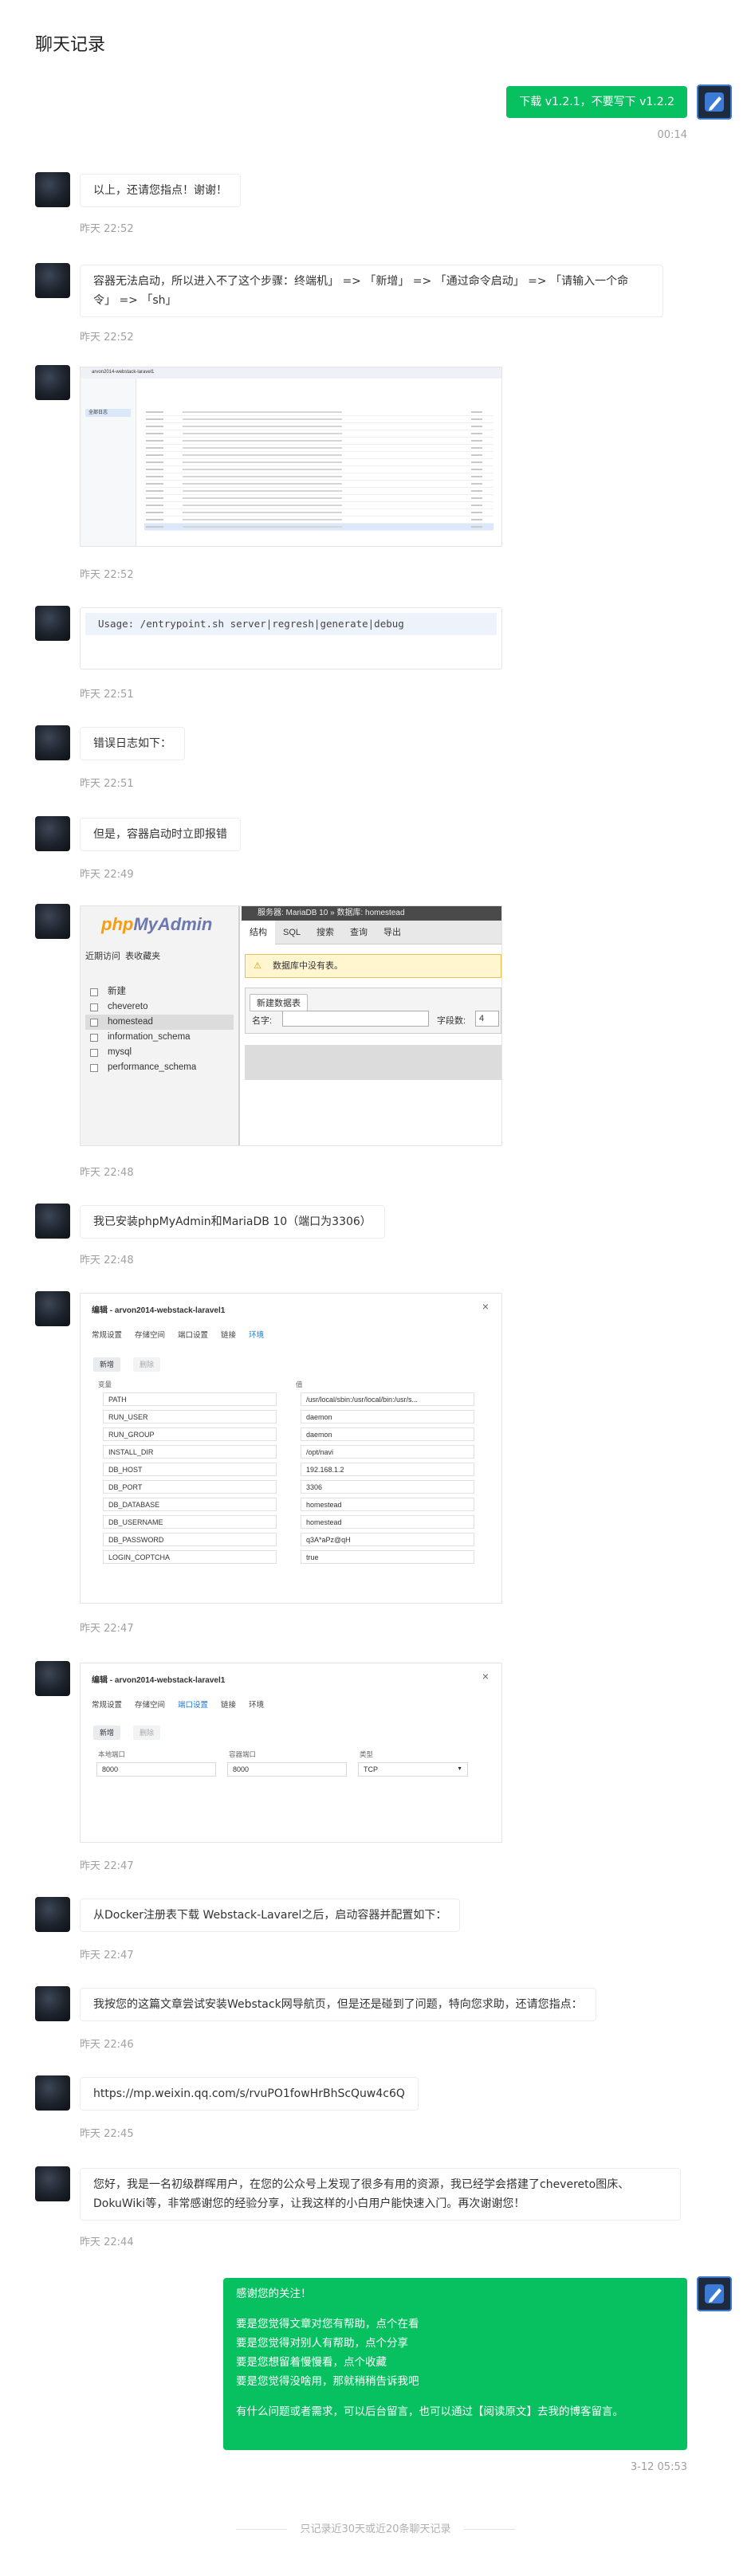 Image resolution: width=751 pixels, height=2576 pixels. What do you see at coordinates (108, 413) in the screenshot?
I see `log-sidebar-item: 全部日志` at bounding box center [108, 413].